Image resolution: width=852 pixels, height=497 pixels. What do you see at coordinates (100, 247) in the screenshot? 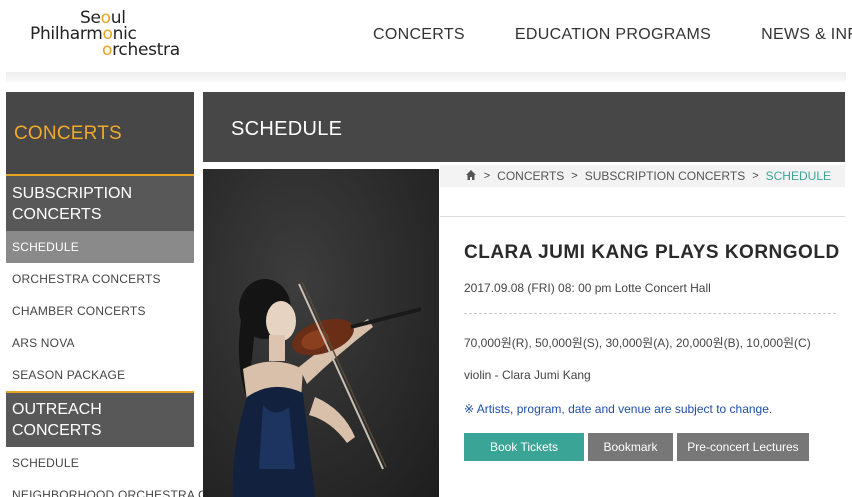
I see `sidebar-item-schedule: SCHEDULE` at bounding box center [100, 247].